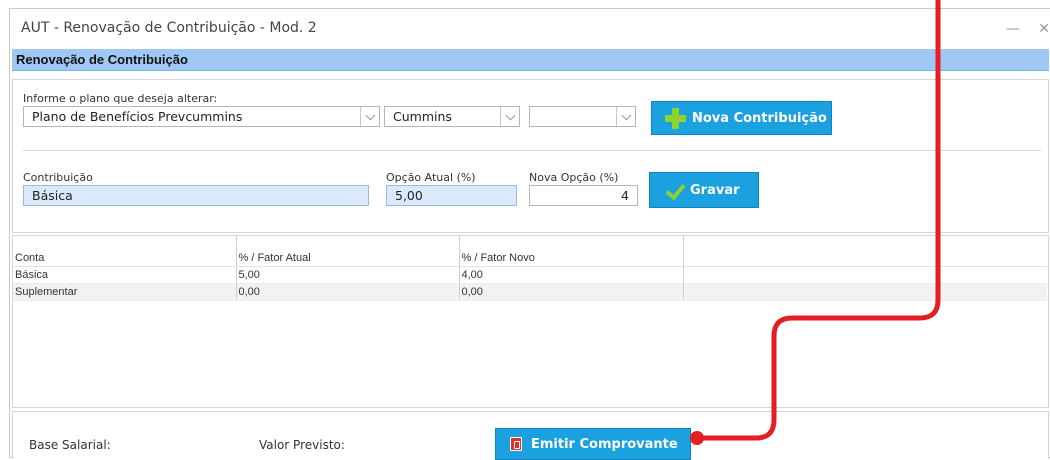 The height and width of the screenshot is (460, 1050). Describe the element at coordinates (697, 438) in the screenshot. I see `annotation-dot` at that location.